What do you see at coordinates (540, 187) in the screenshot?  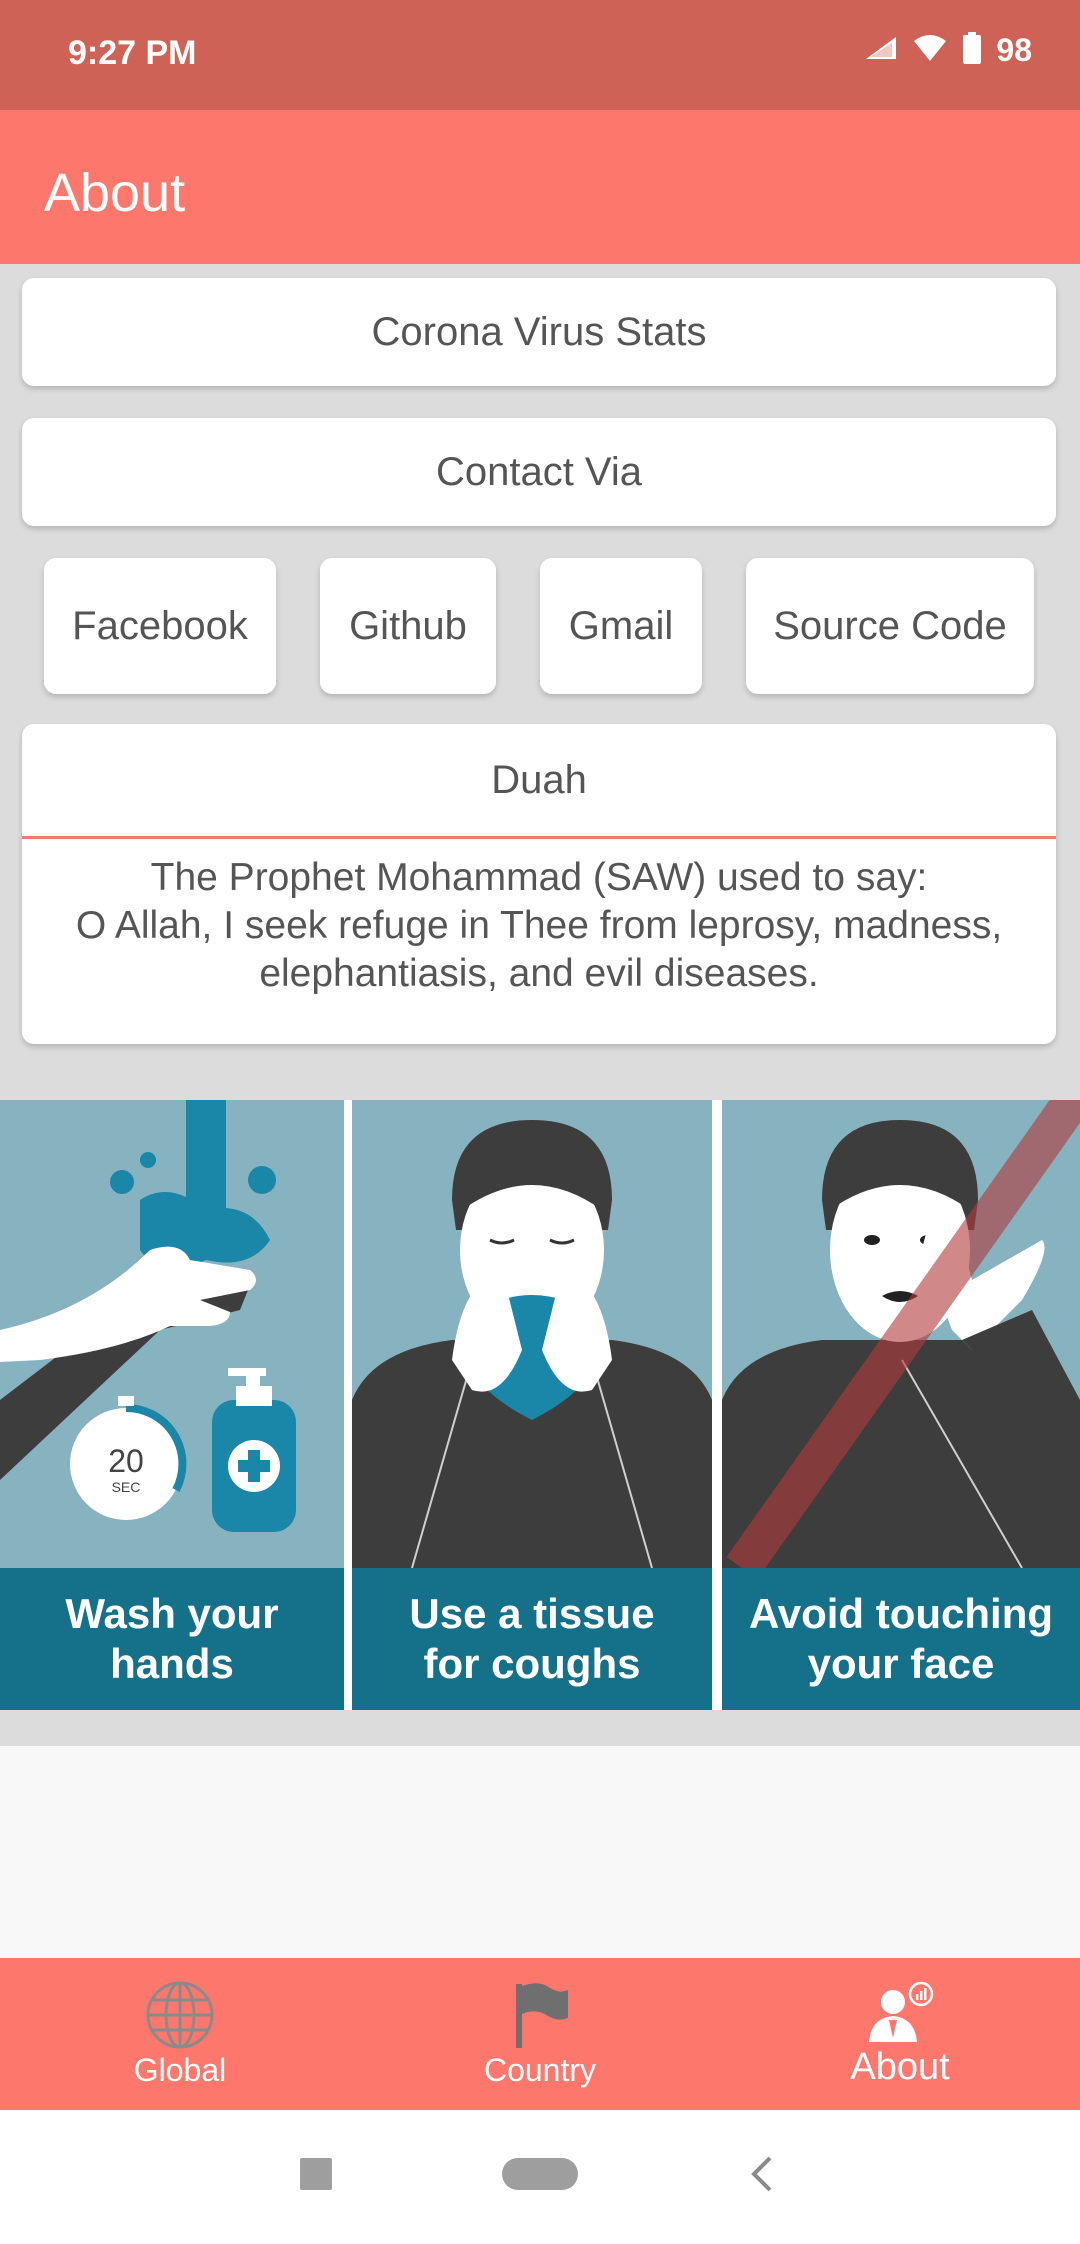 I see `app-bar: About` at bounding box center [540, 187].